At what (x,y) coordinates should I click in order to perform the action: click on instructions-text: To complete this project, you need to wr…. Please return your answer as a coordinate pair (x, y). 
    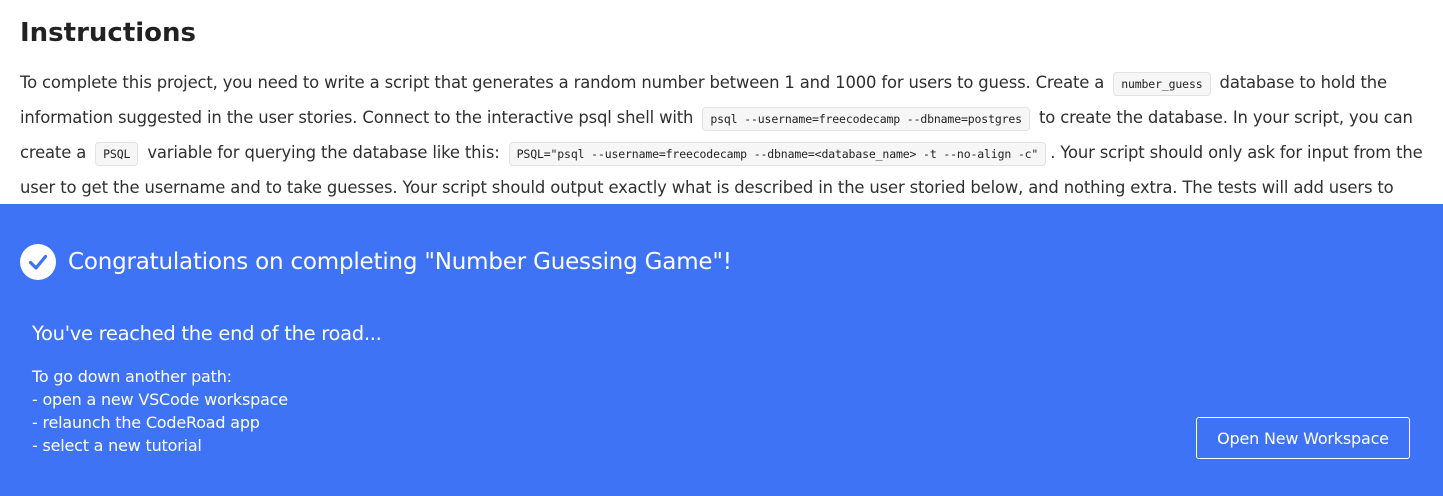
    Looking at the image, I should click on (565, 82).